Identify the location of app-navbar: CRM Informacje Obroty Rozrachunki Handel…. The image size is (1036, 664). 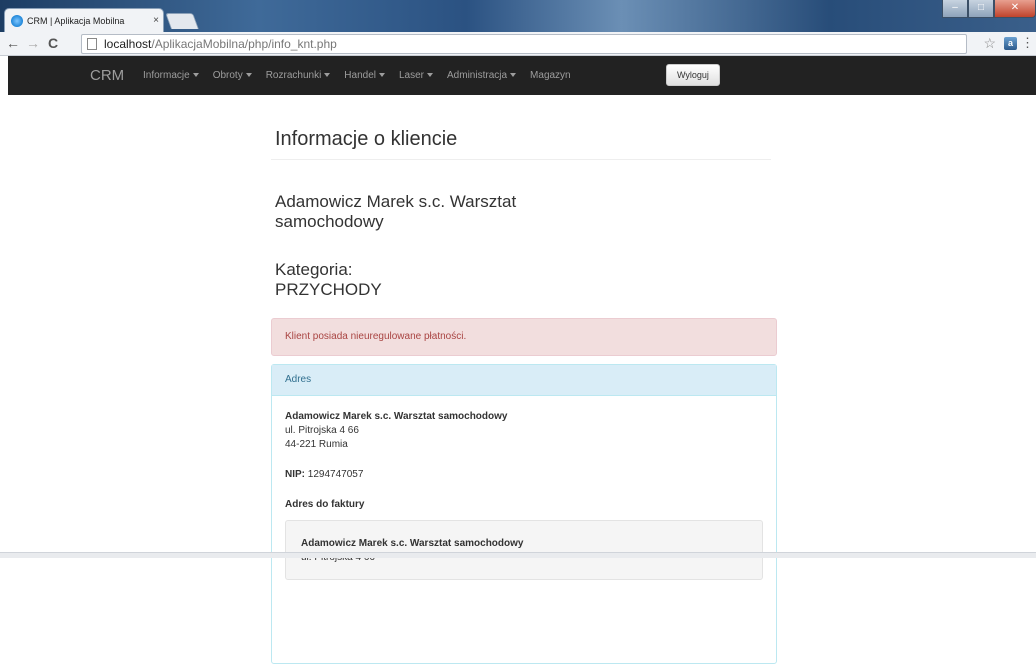
(522, 75).